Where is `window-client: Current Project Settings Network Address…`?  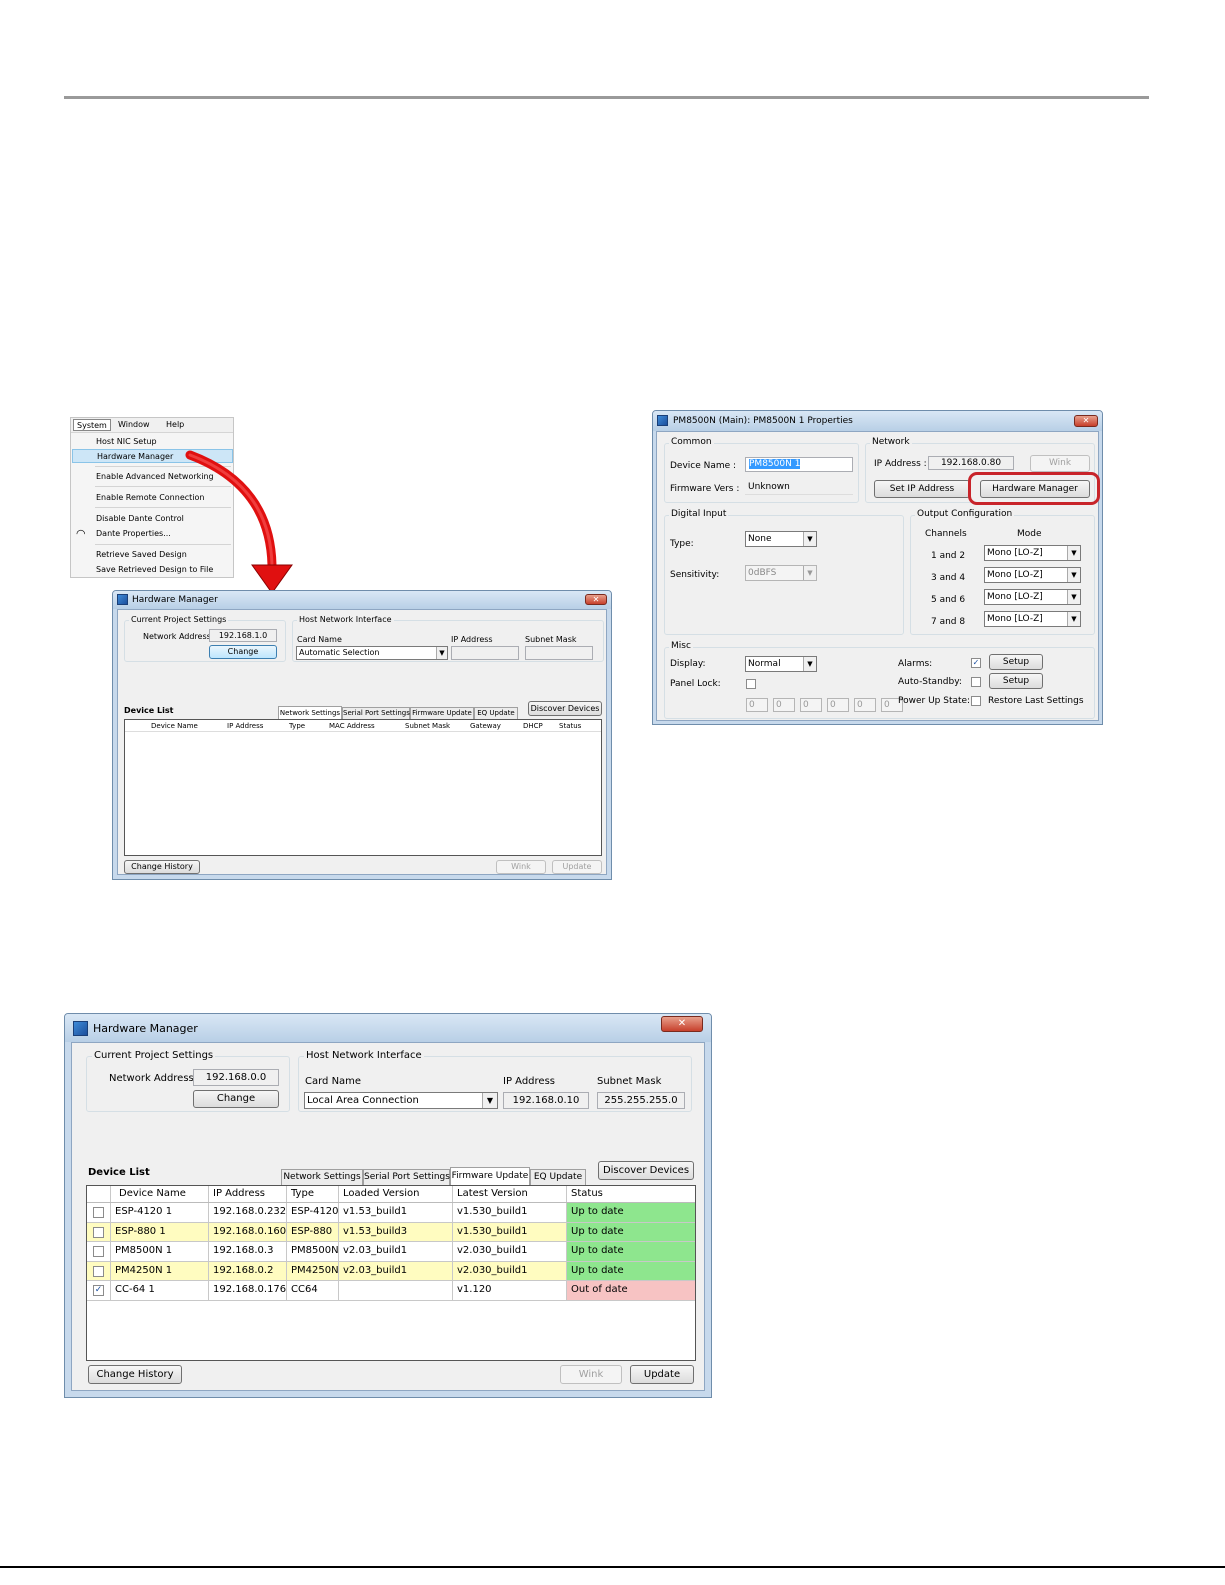
window-client: Current Project Settings Network Address… is located at coordinates (362, 742).